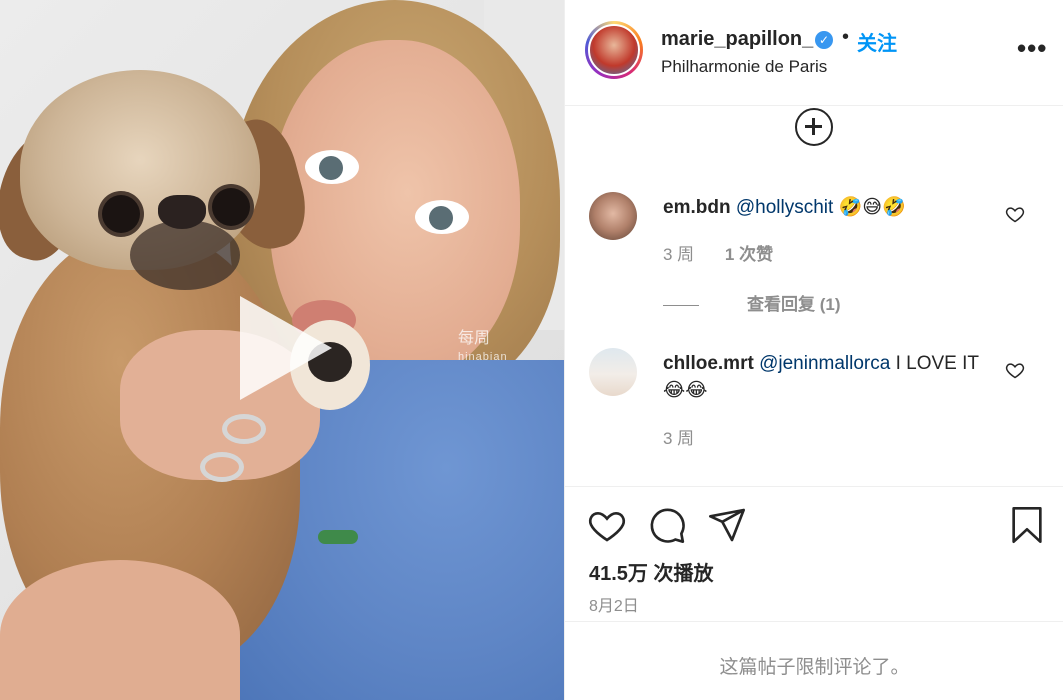 The image size is (1063, 700). I want to click on story-ring, so click(614, 50).